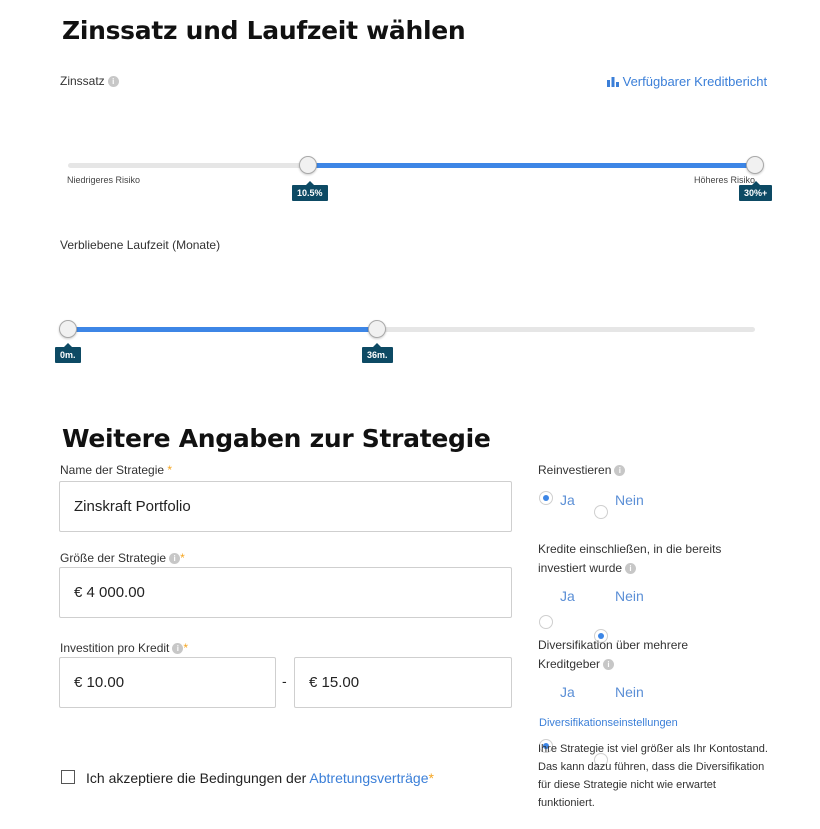 This screenshot has width=820, height=829. What do you see at coordinates (68, 329) in the screenshot?
I see `term-slider-min-handle` at bounding box center [68, 329].